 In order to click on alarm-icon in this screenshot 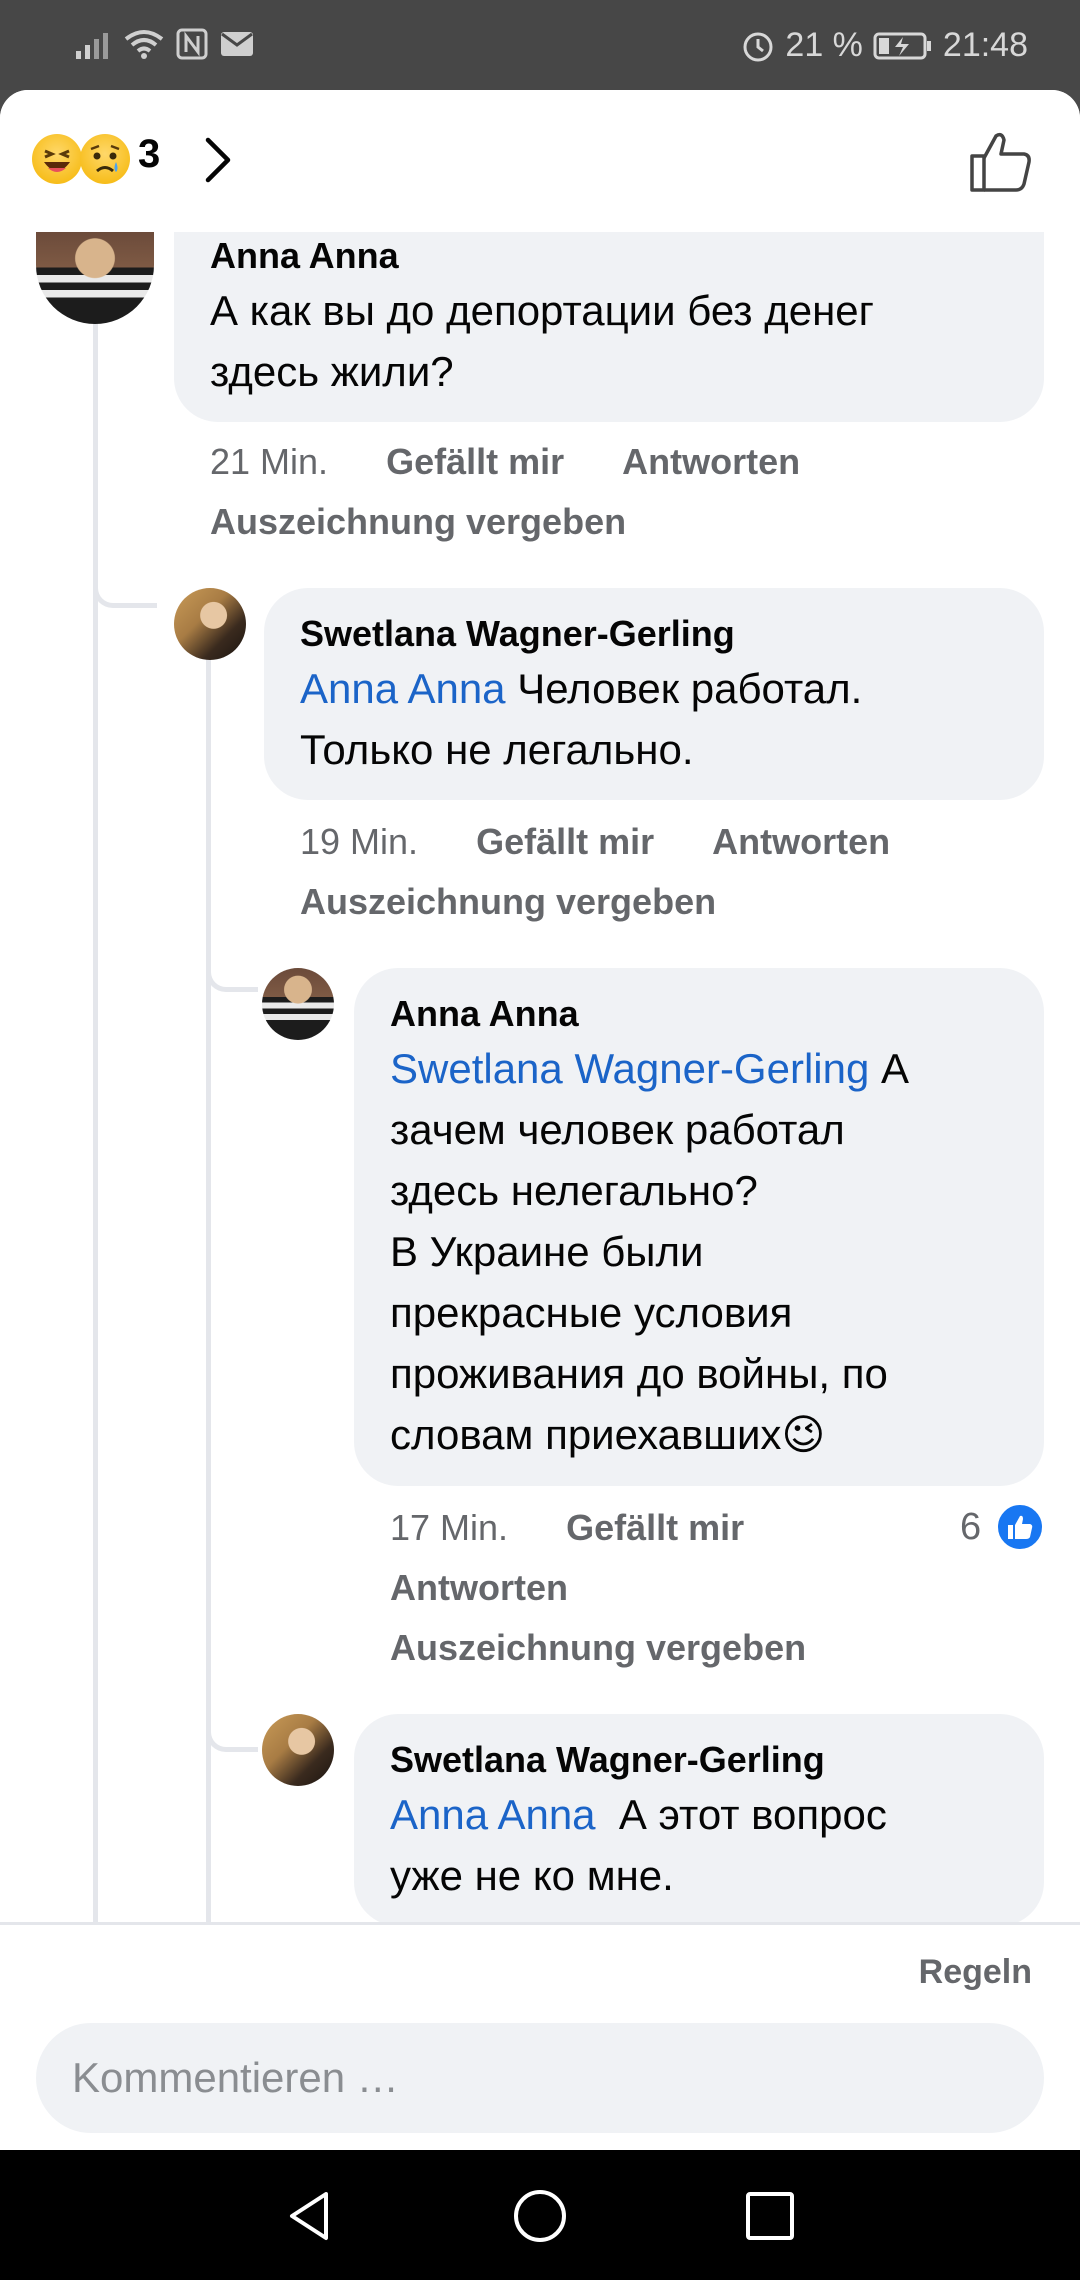, I will do `click(758, 46)`.